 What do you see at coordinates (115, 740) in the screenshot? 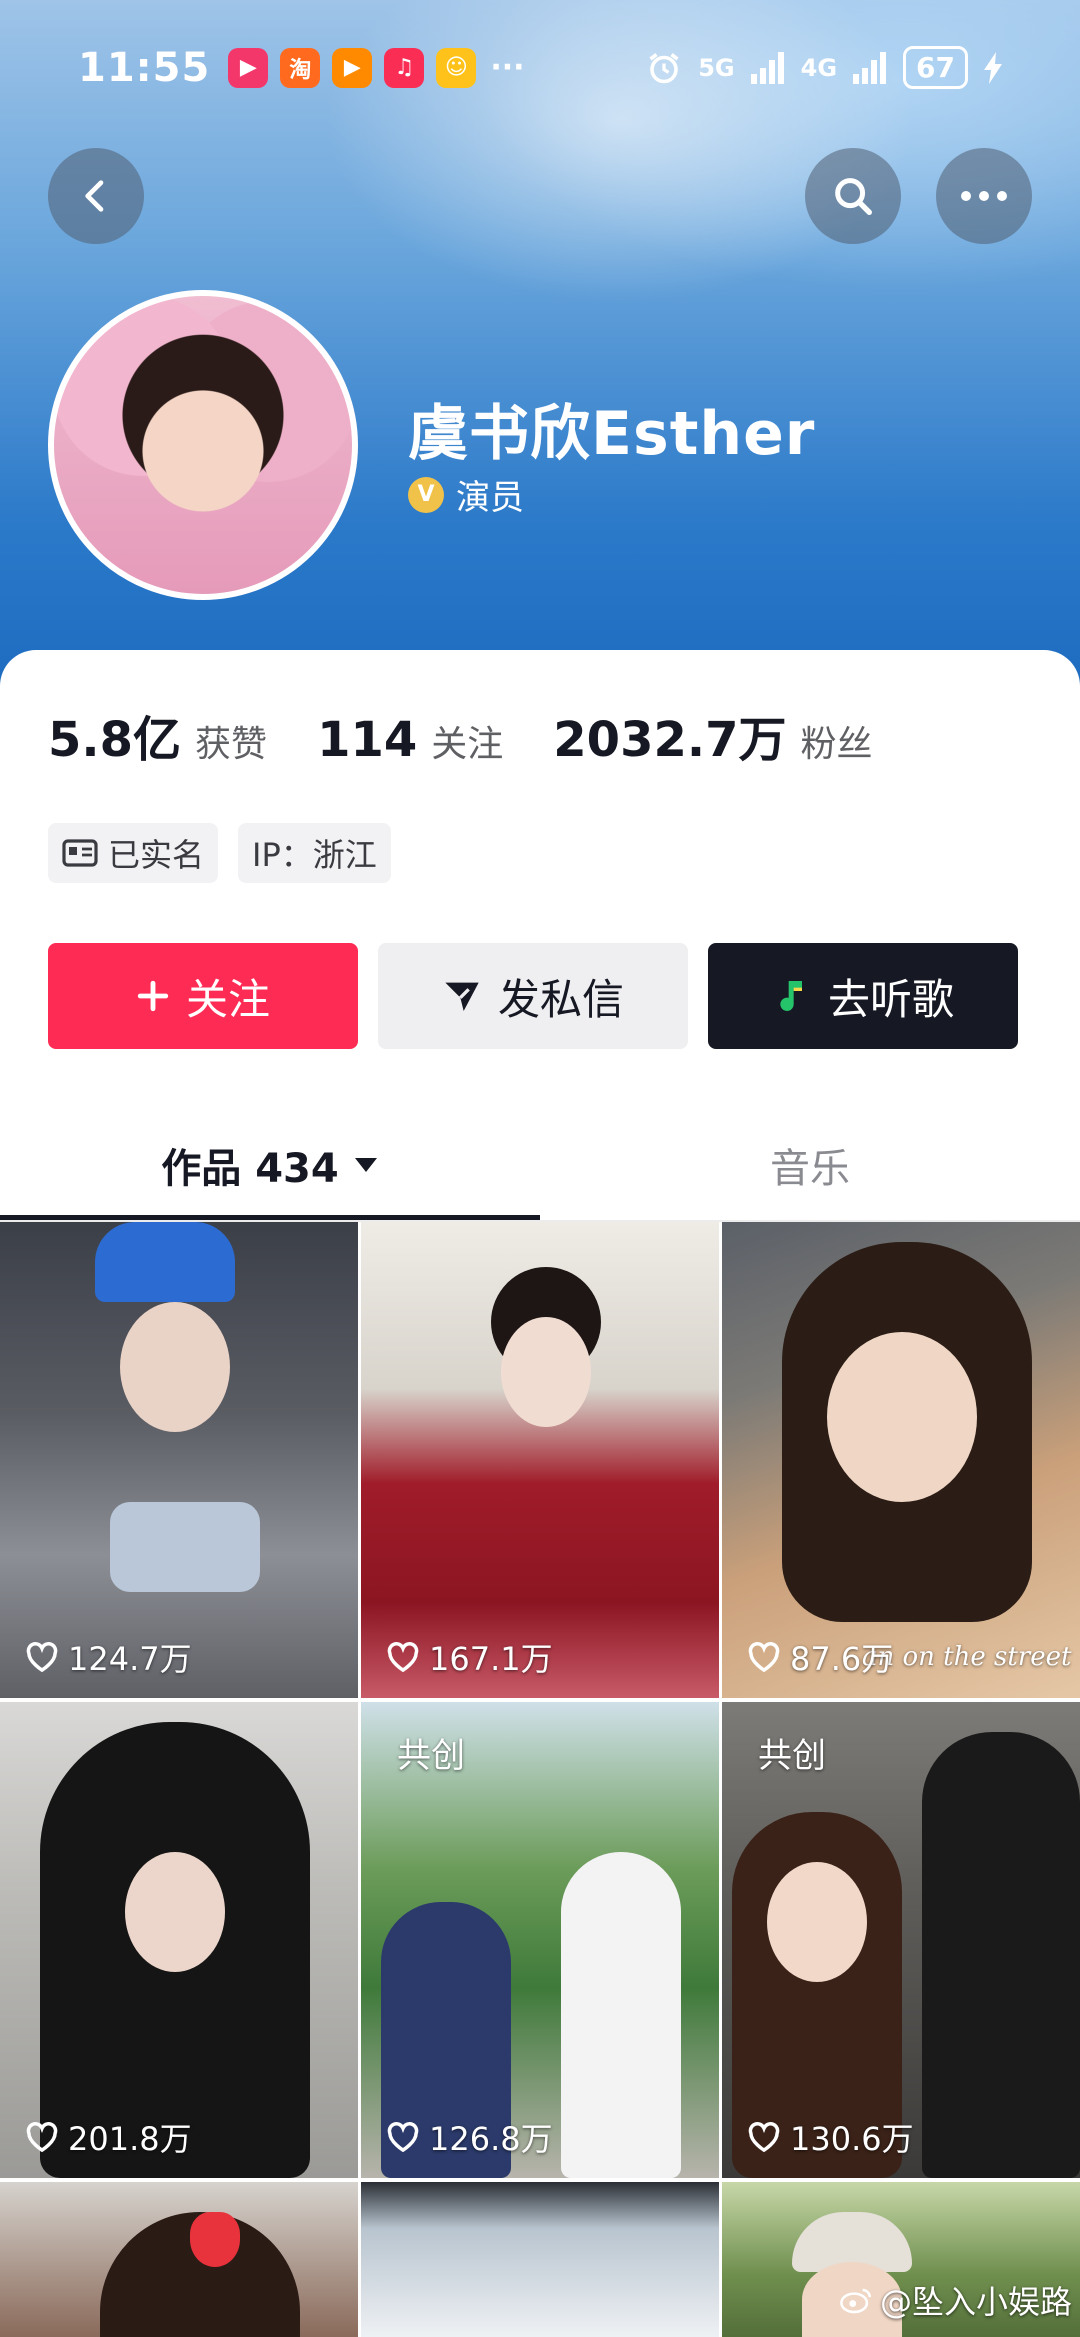
I see `stat-likes-value: 5.8亿` at bounding box center [115, 740].